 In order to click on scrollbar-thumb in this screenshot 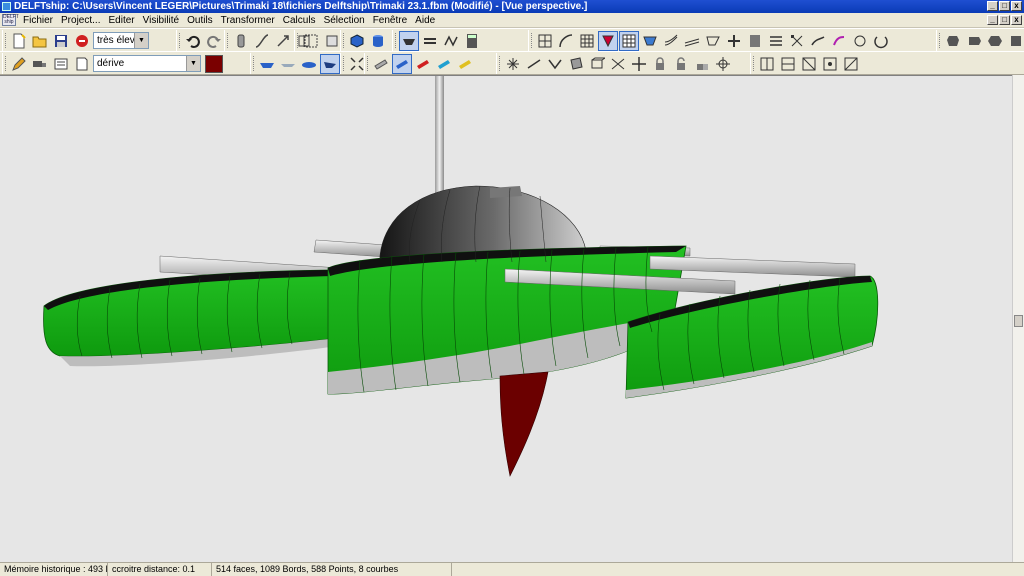, I will do `click(1018, 321)`.